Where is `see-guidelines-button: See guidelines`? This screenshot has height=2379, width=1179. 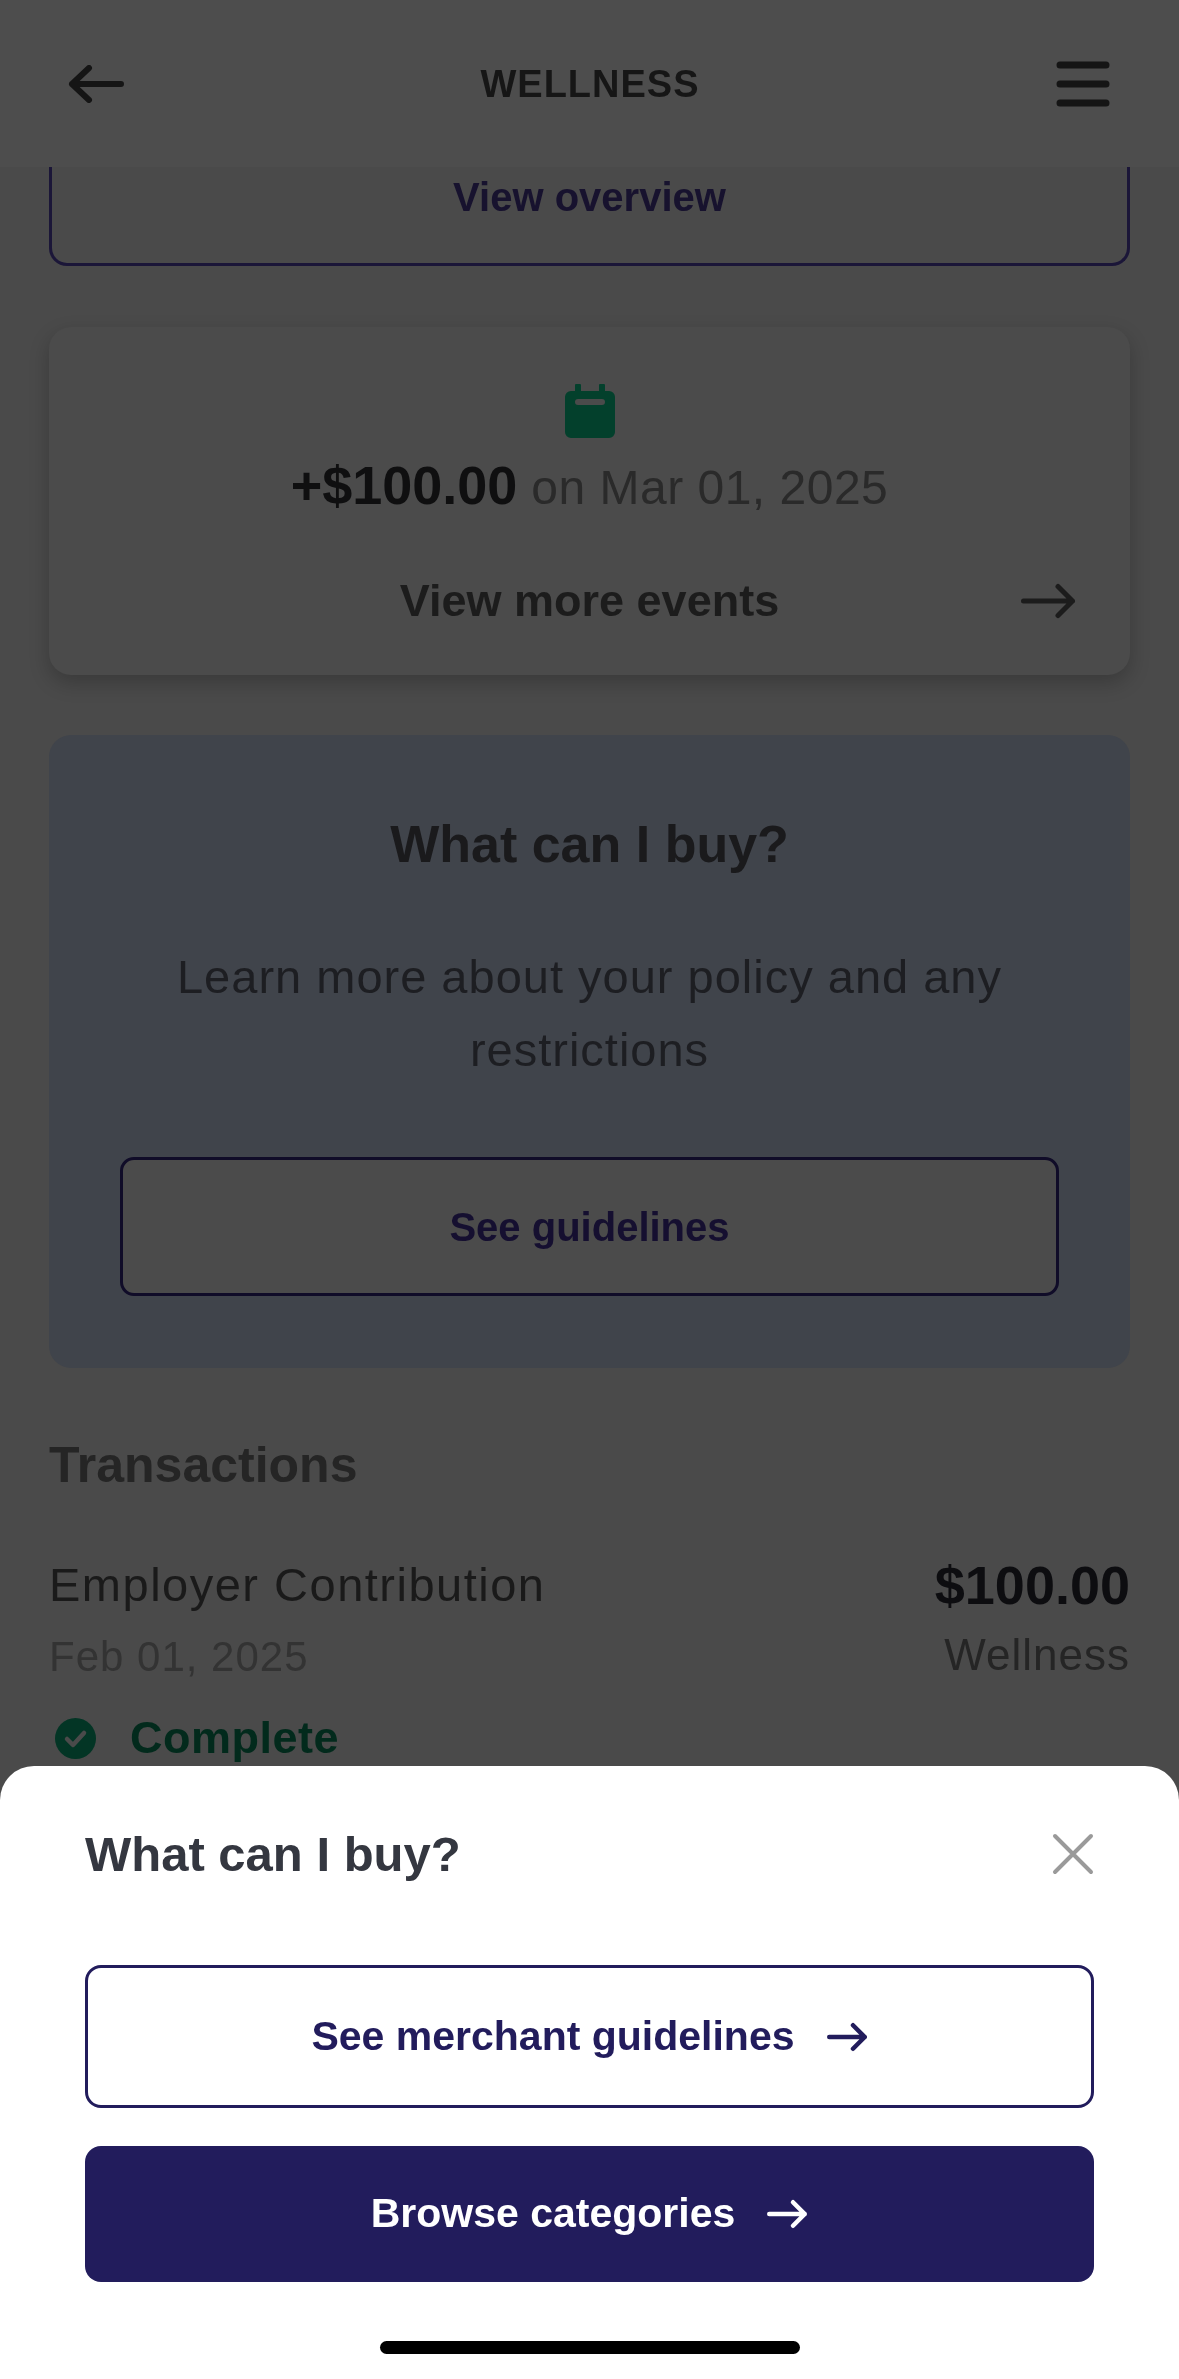
see-guidelines-button: See guidelines is located at coordinates (589, 1226).